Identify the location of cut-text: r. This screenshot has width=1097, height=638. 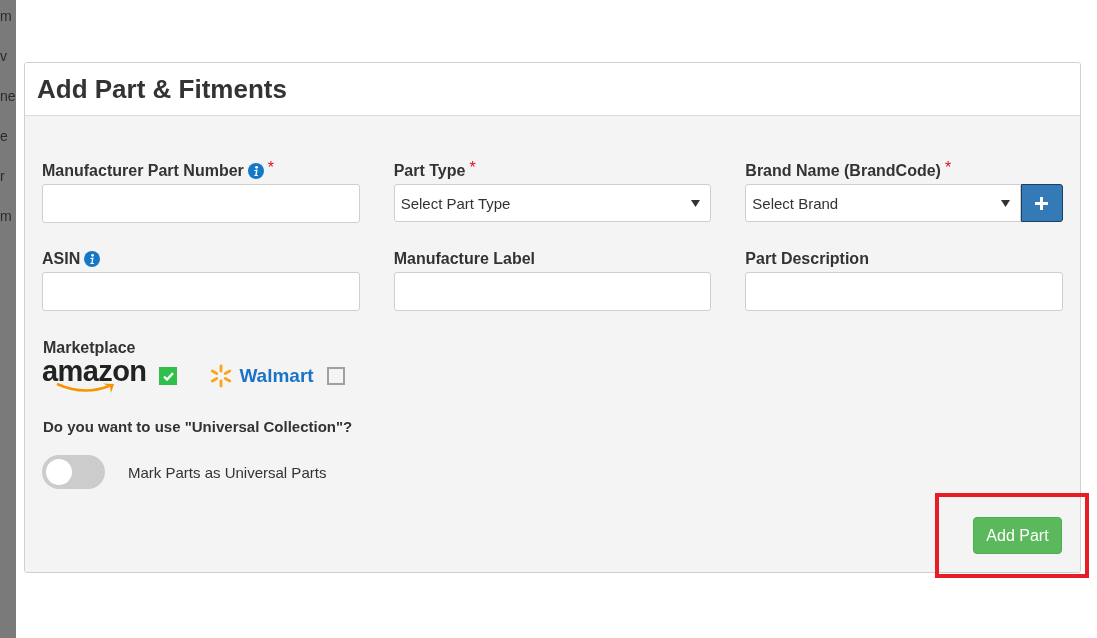
(3, 176).